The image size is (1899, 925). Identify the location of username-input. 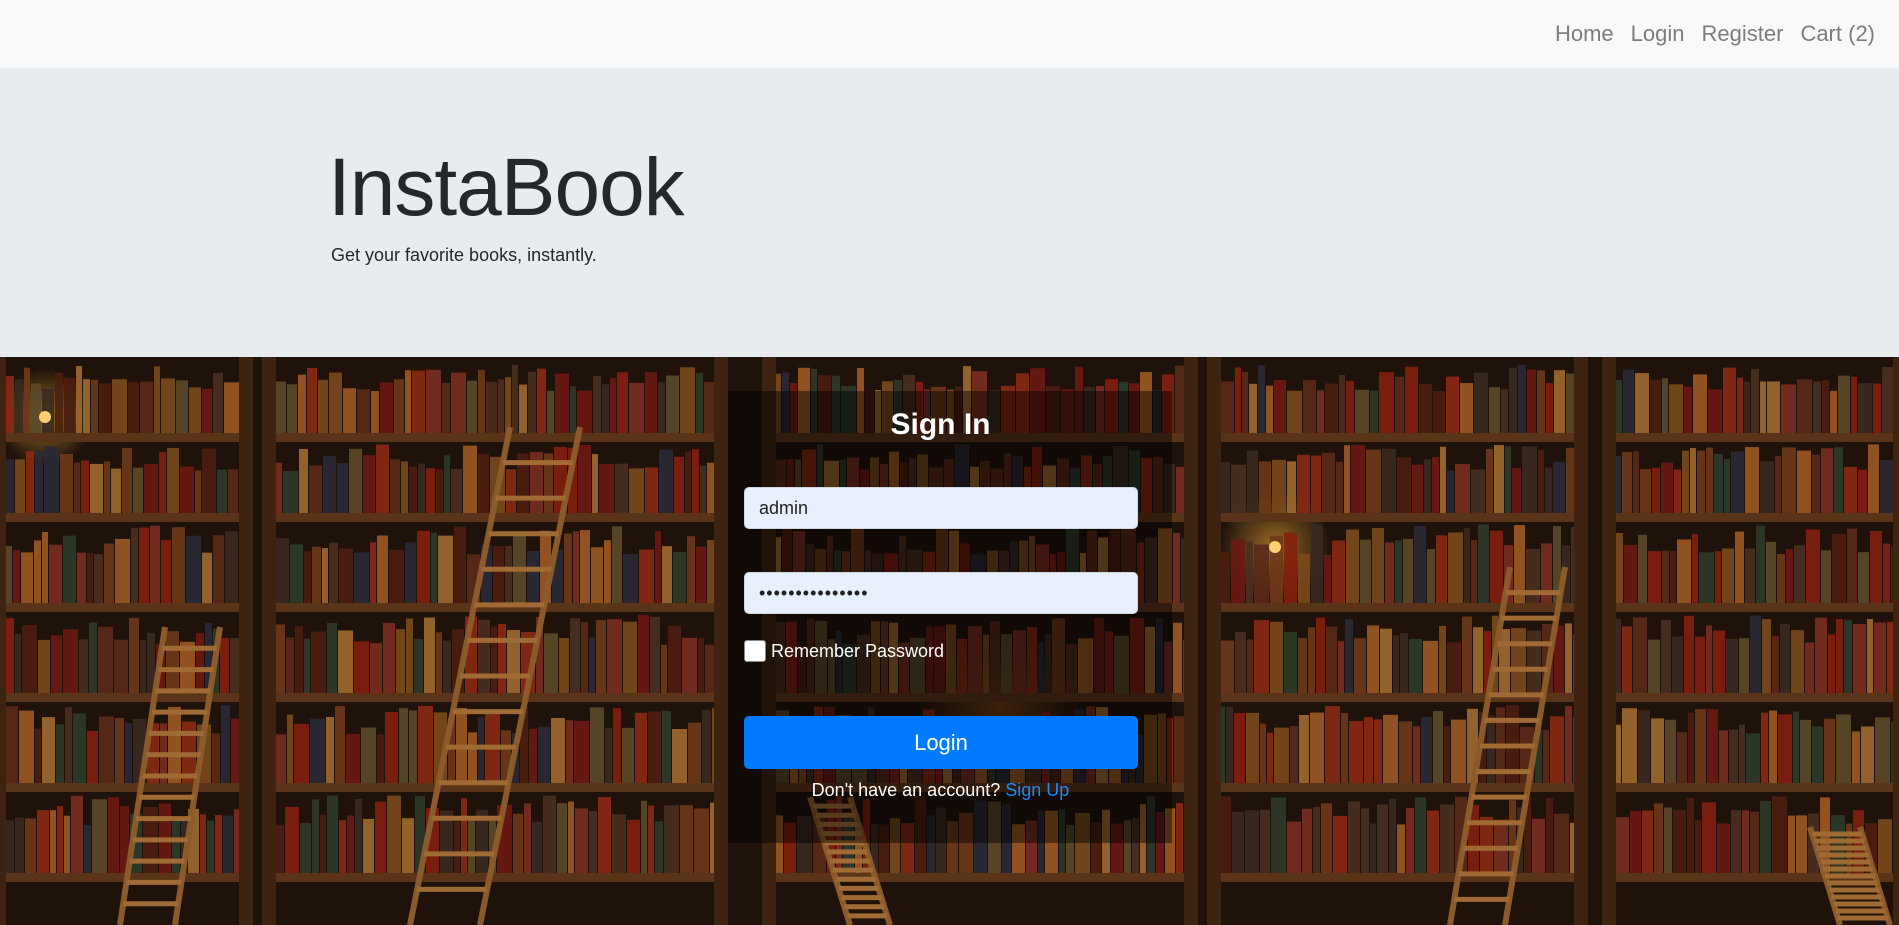
(941, 508).